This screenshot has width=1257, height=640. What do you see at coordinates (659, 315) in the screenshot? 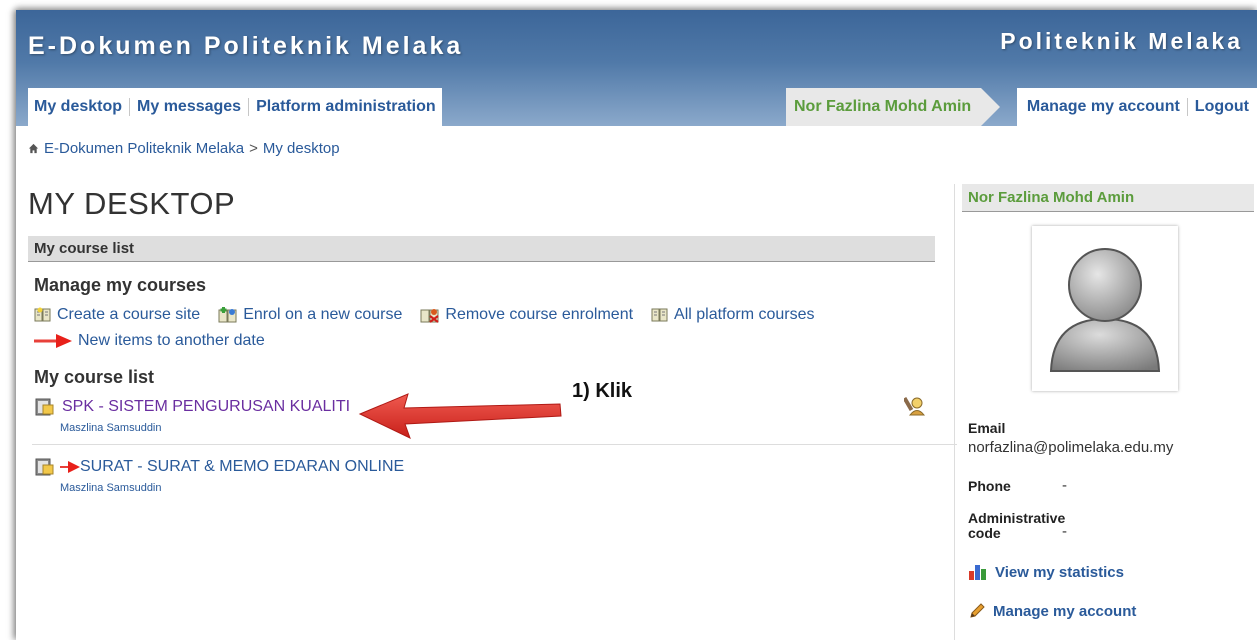
I see `all-courses-icon` at bounding box center [659, 315].